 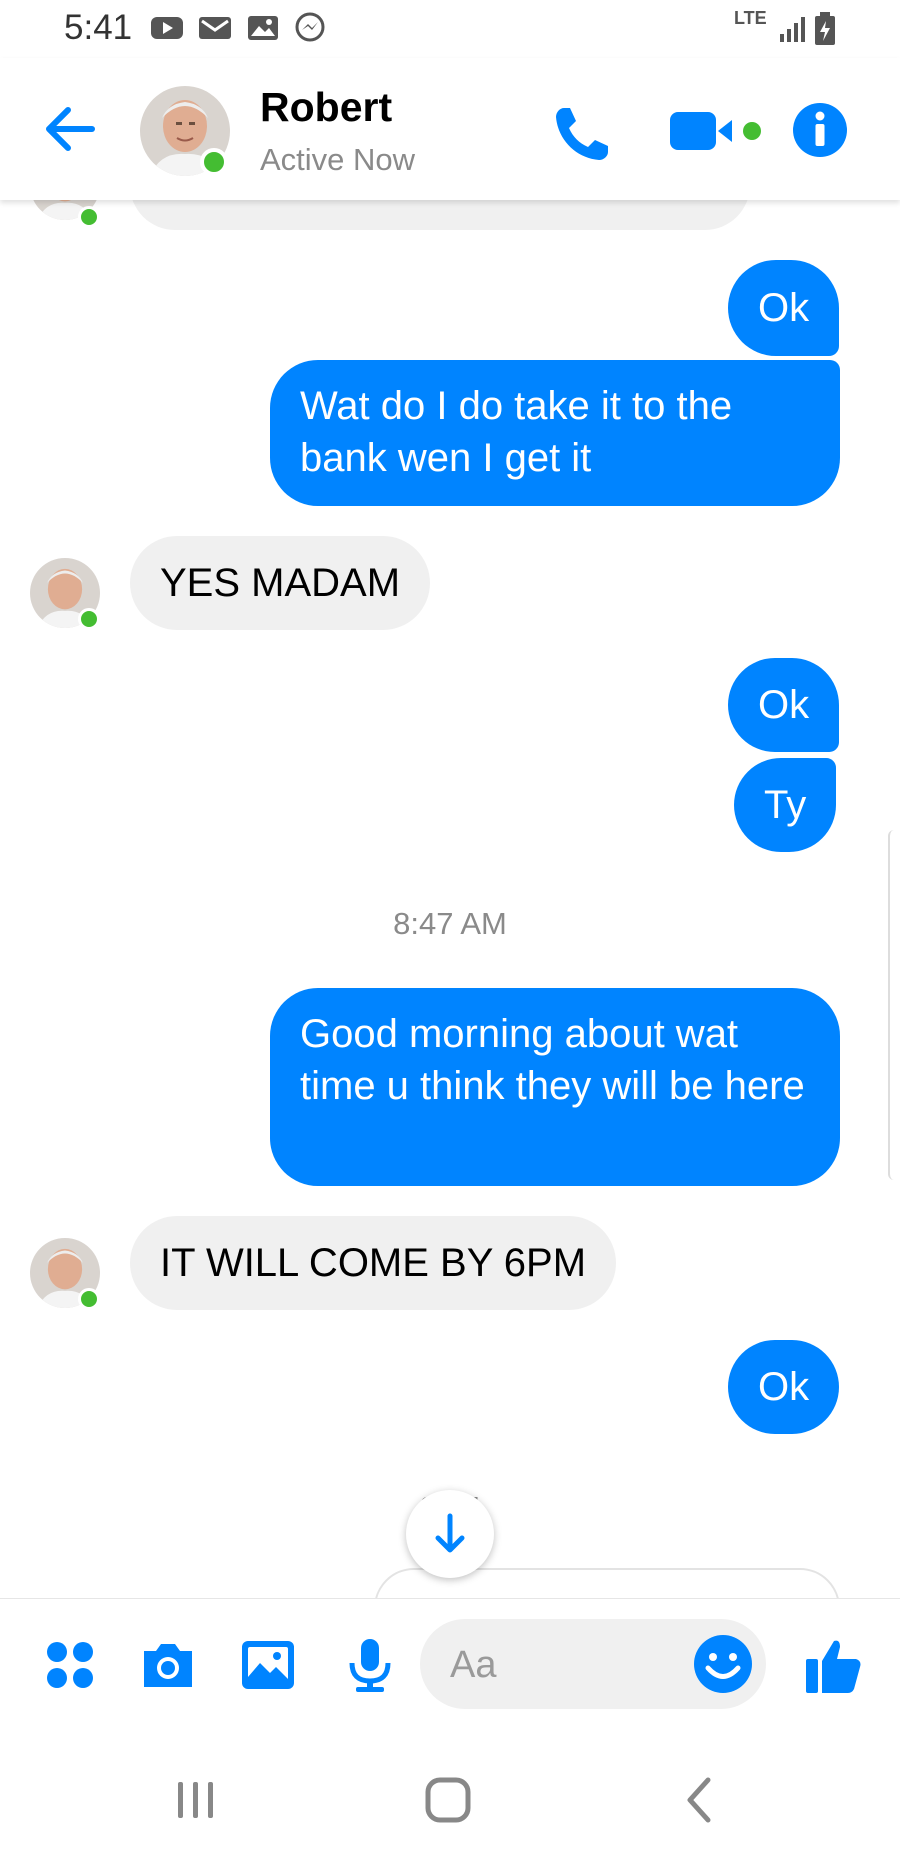 What do you see at coordinates (168, 1665) in the screenshot?
I see `camera-icon` at bounding box center [168, 1665].